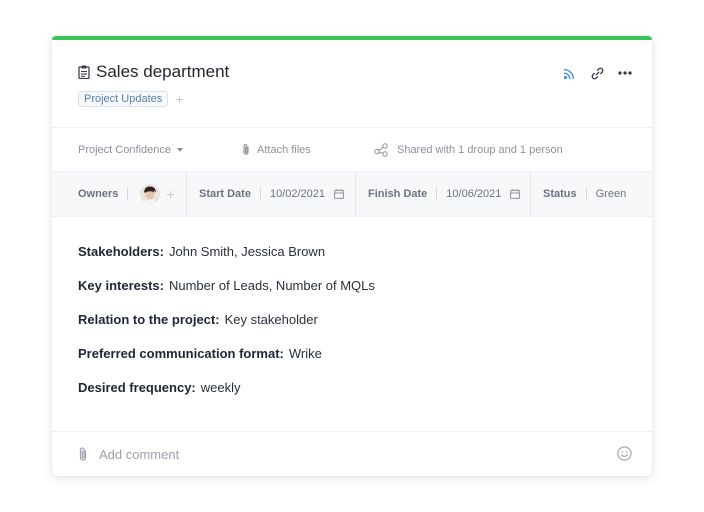  I want to click on description-line: Relation to the project: Key stakeholder, so click(226, 329).